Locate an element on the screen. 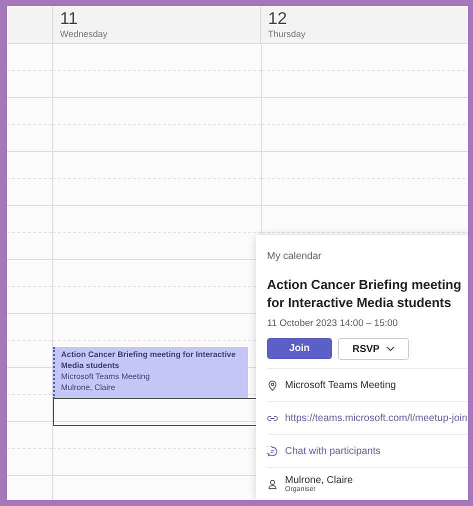 This screenshot has width=473, height=506. location-text: Microsoft Teams Meeting is located at coordinates (340, 385).